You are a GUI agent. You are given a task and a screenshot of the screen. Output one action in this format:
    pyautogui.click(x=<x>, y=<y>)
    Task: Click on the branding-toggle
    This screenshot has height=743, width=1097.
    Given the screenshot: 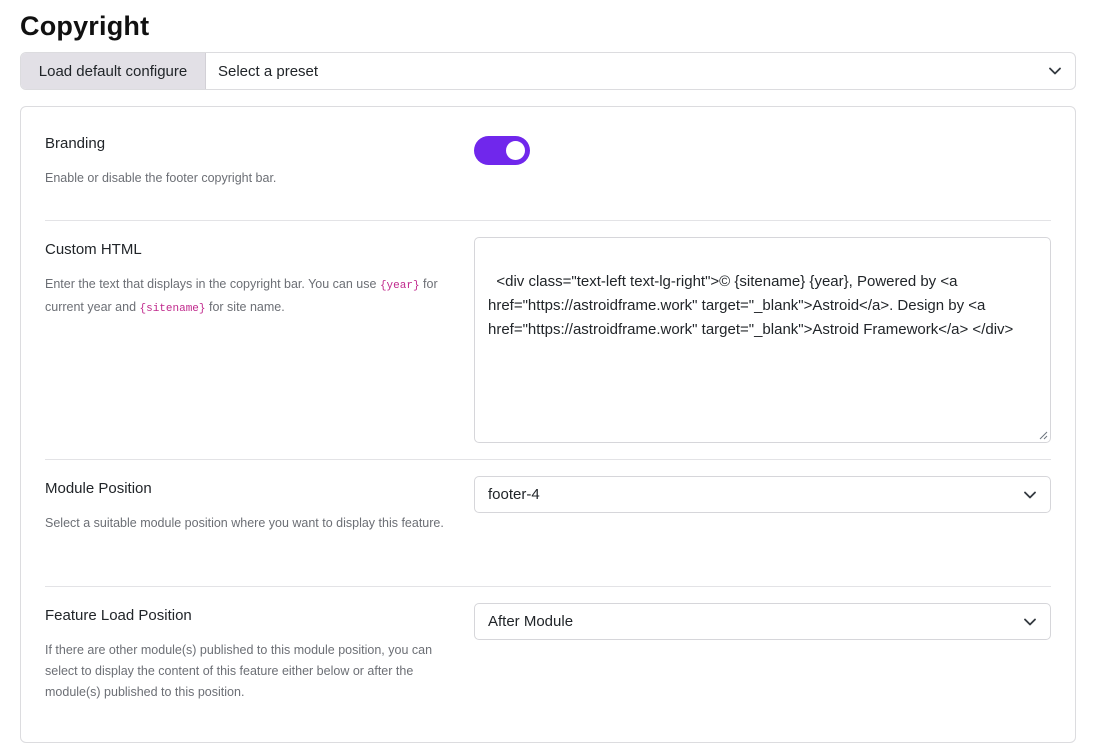 What is the action you would take?
    pyautogui.click(x=502, y=150)
    